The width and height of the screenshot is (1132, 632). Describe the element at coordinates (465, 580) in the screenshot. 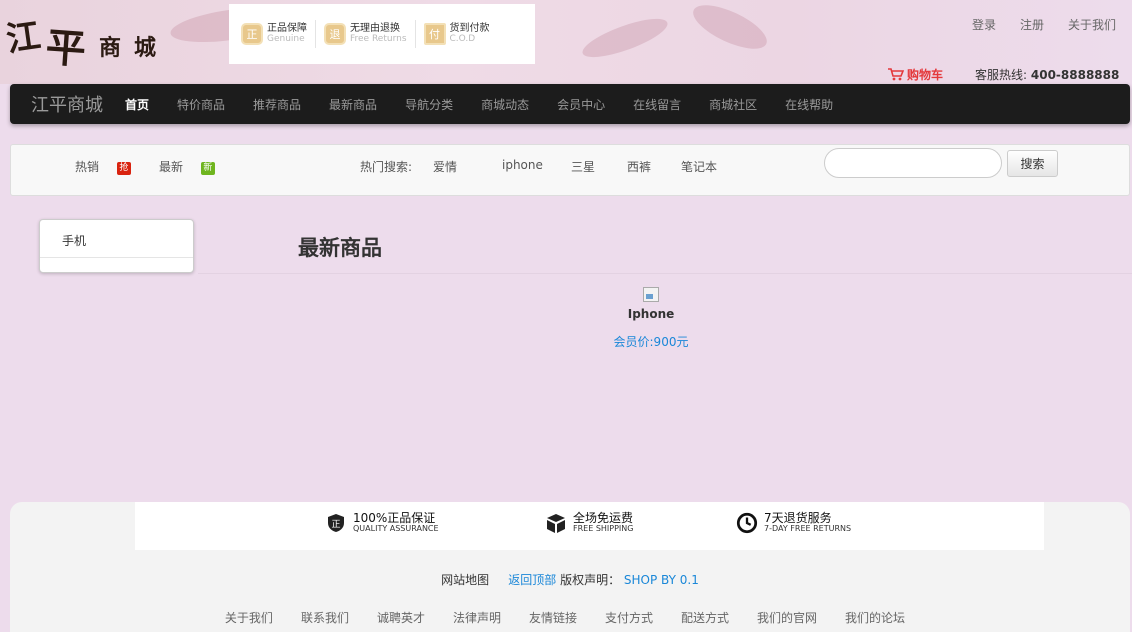

I see `sitemap-link: 网站地图` at that location.